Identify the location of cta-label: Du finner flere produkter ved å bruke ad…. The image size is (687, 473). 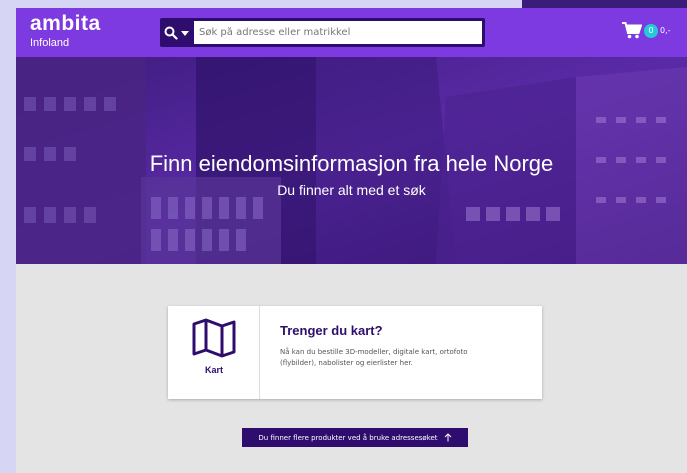
(348, 437).